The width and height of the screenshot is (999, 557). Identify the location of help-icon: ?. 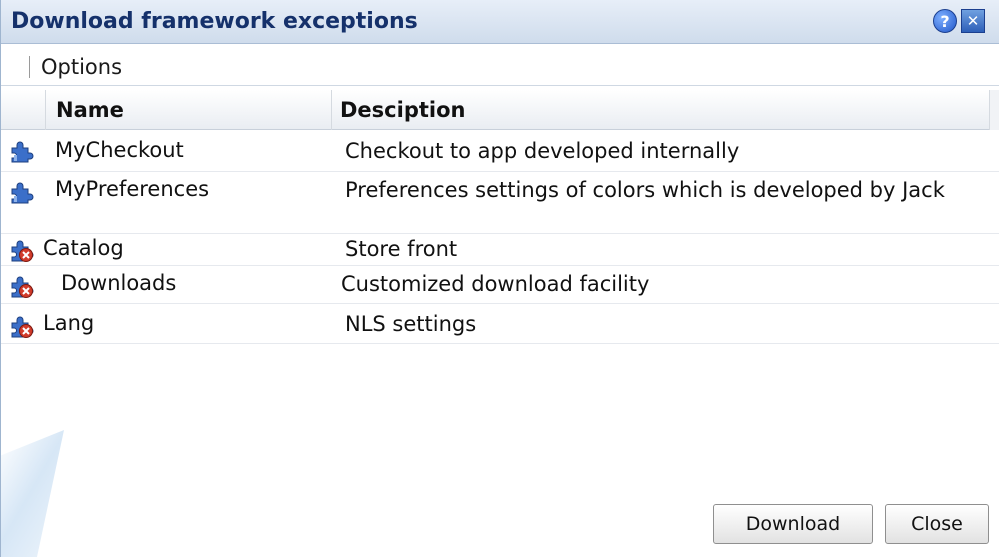
(945, 21).